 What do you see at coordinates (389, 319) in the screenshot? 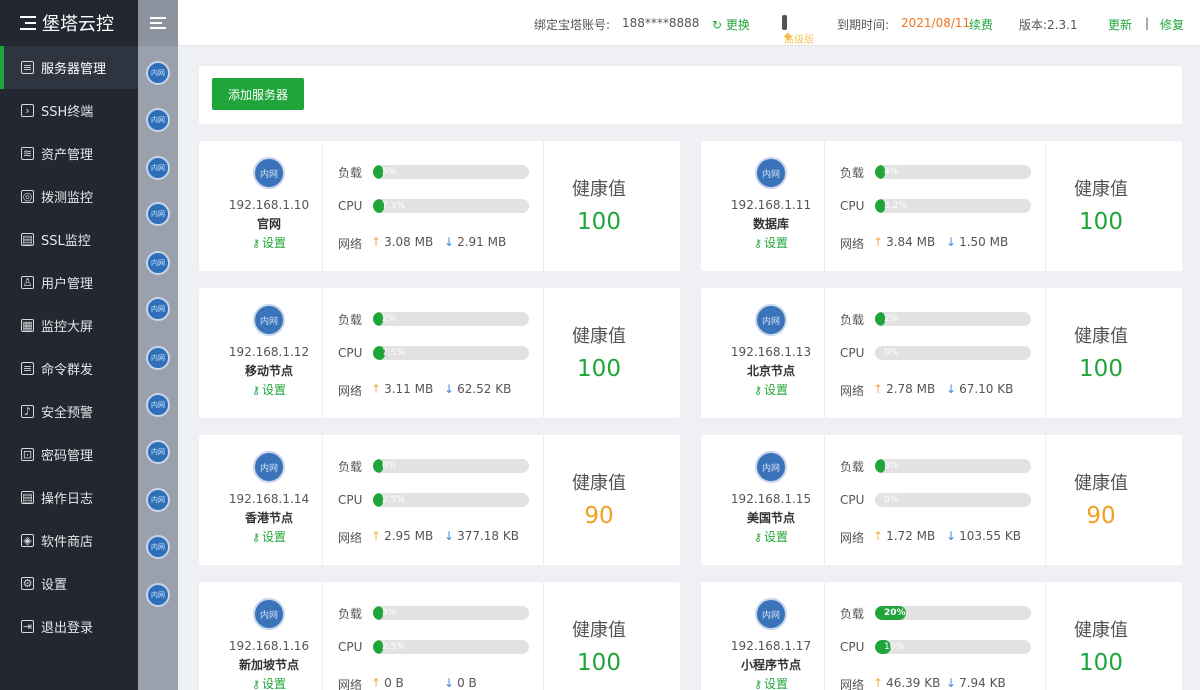
I see `load-percent: 2%` at bounding box center [389, 319].